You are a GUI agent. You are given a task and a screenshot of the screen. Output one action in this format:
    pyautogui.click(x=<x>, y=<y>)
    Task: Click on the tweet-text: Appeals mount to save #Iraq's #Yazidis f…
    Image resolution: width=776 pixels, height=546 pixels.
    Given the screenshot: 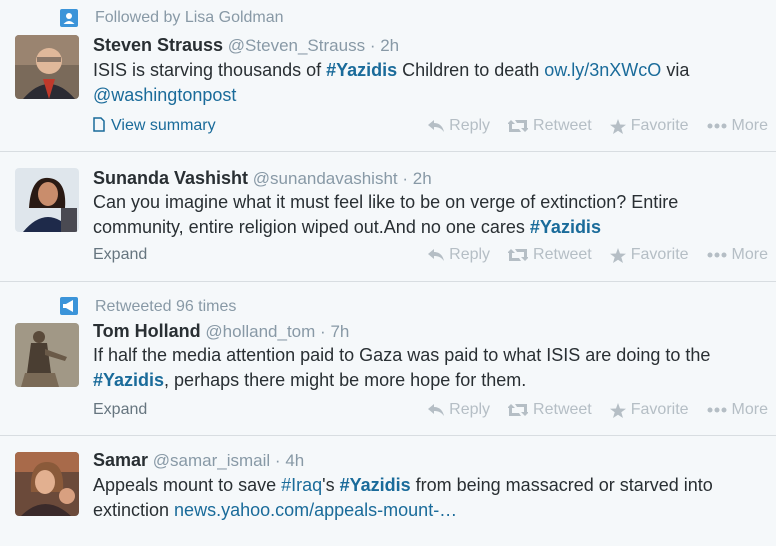 What is the action you would take?
    pyautogui.click(x=428, y=497)
    